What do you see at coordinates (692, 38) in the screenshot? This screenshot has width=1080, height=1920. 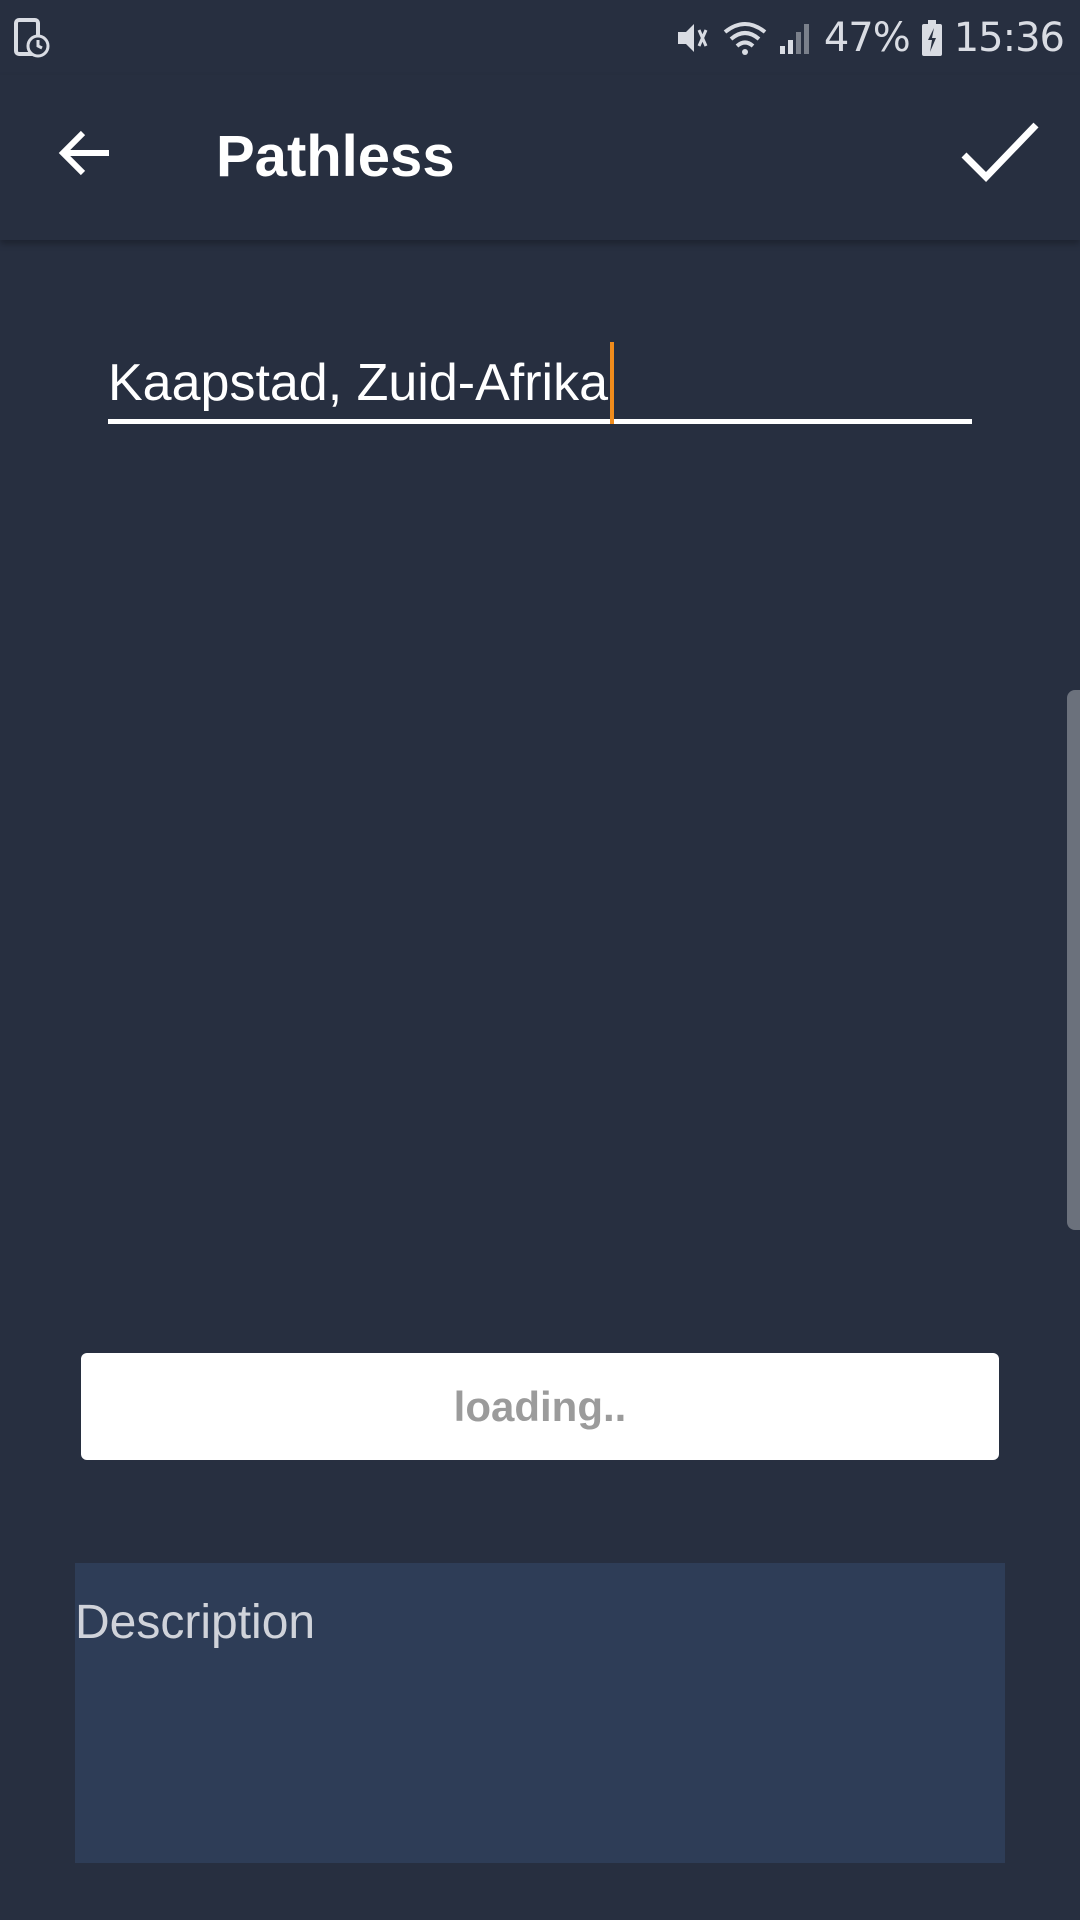 I see `vibrate-mute-icon` at bounding box center [692, 38].